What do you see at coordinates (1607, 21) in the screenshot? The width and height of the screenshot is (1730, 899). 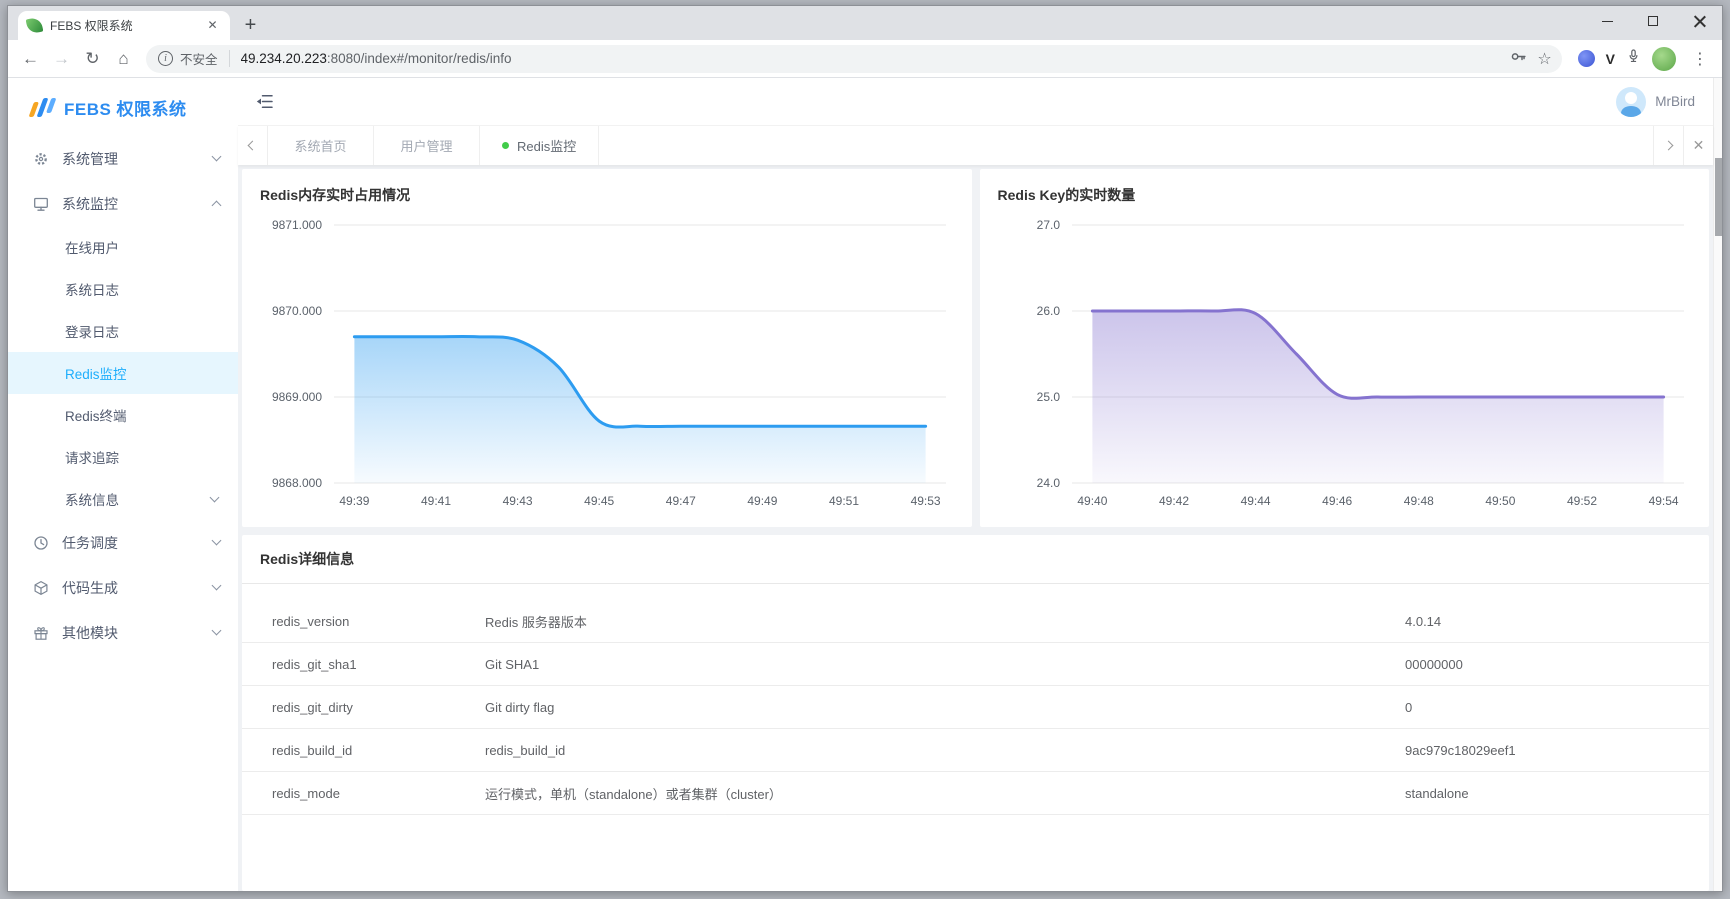 I see `window-minimize-button` at bounding box center [1607, 21].